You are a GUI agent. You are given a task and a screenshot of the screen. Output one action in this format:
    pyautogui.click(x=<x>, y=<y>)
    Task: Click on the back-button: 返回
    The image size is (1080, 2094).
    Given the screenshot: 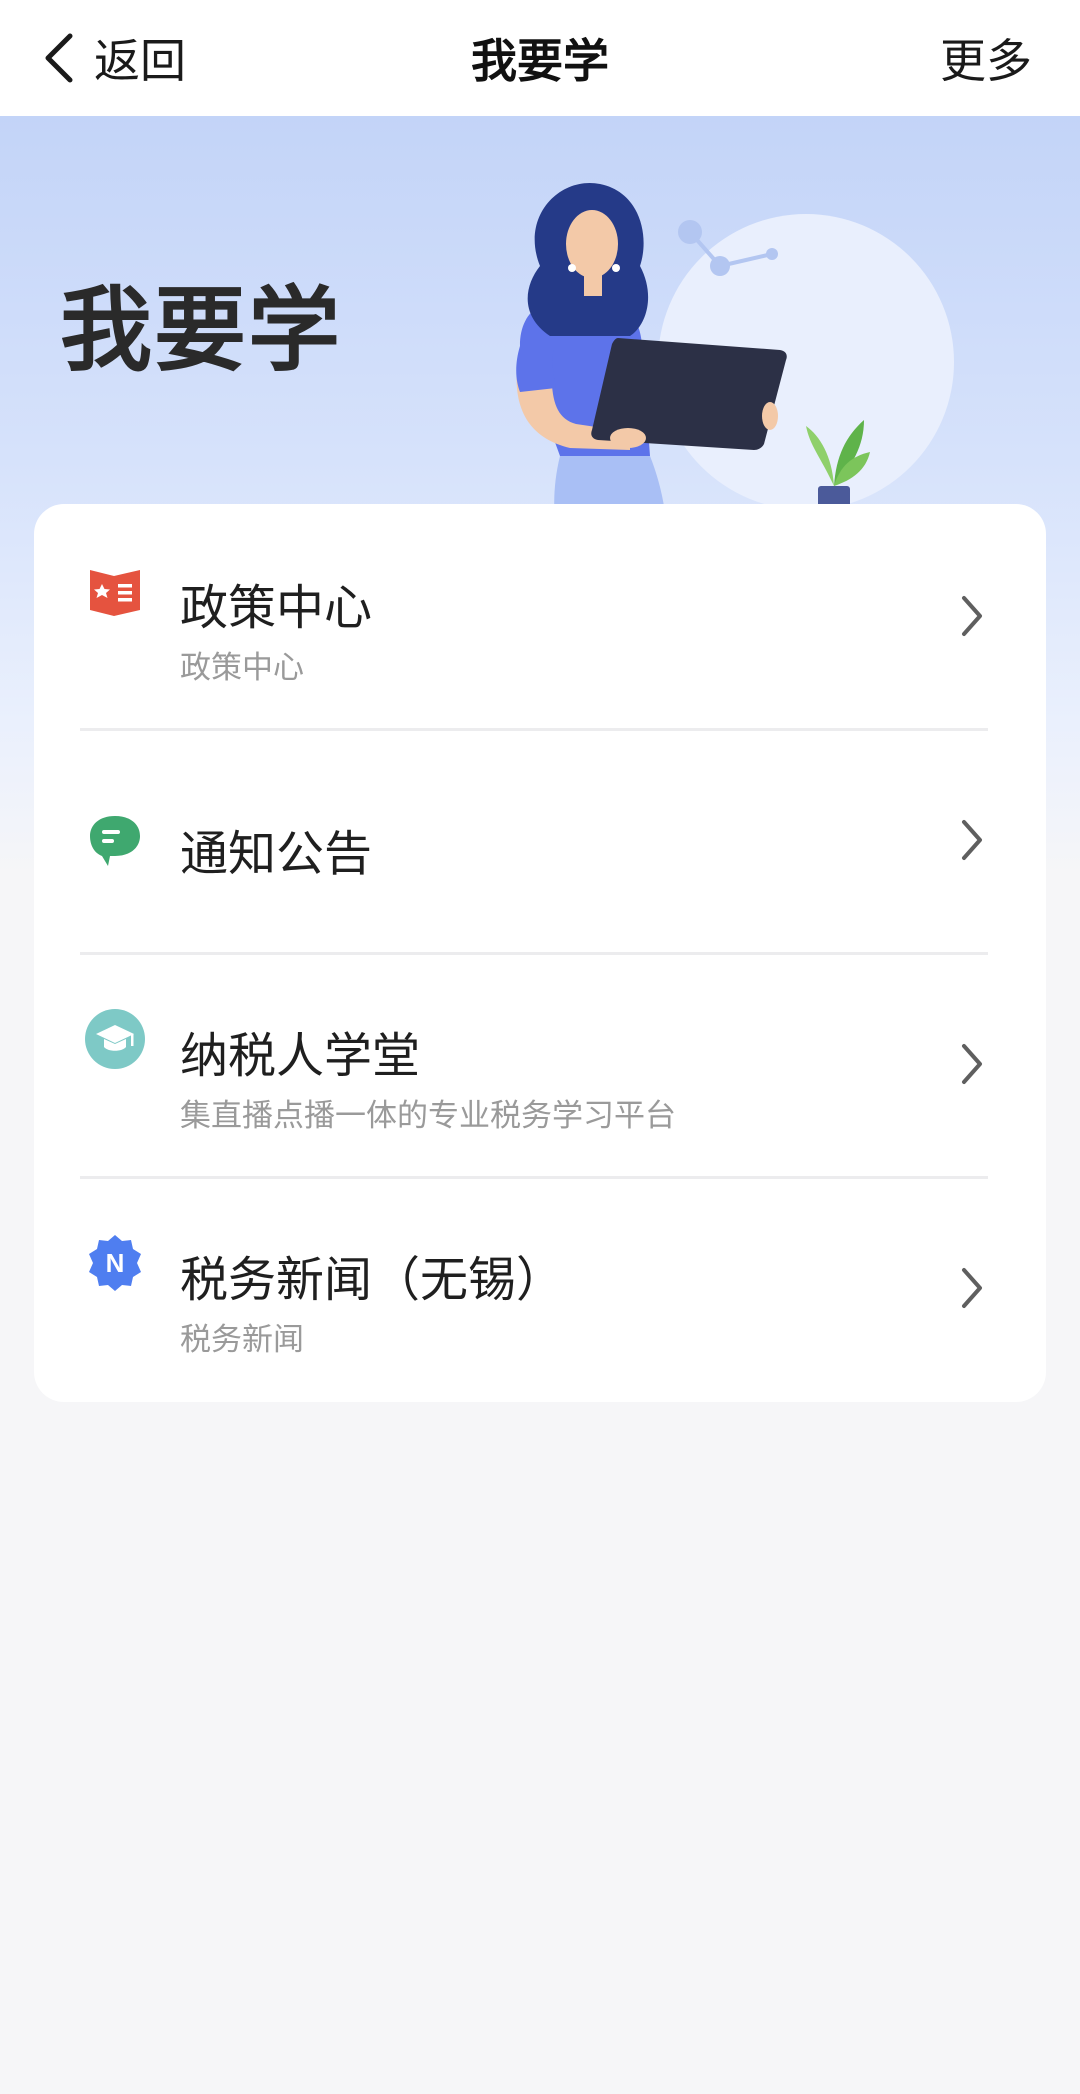 What is the action you would take?
    pyautogui.click(x=113, y=58)
    